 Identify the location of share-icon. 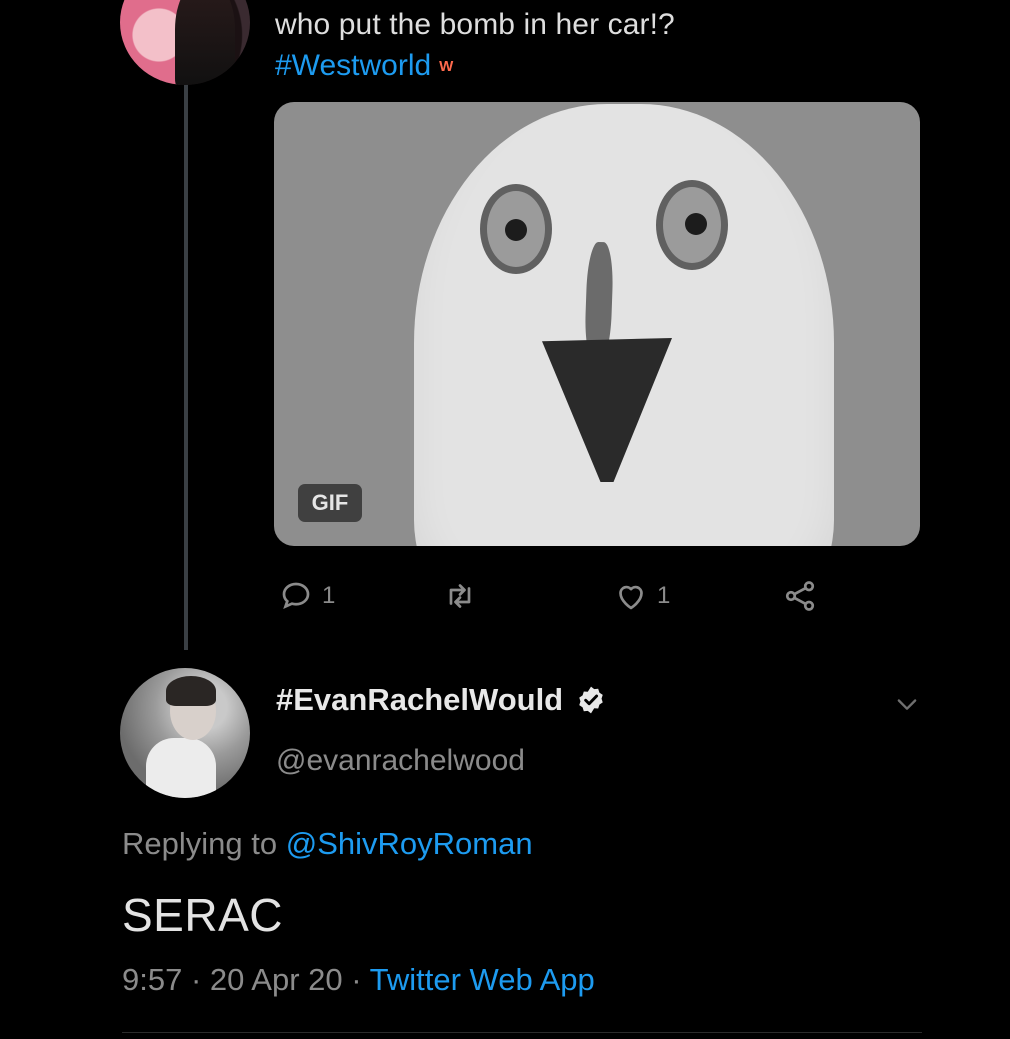
(800, 596).